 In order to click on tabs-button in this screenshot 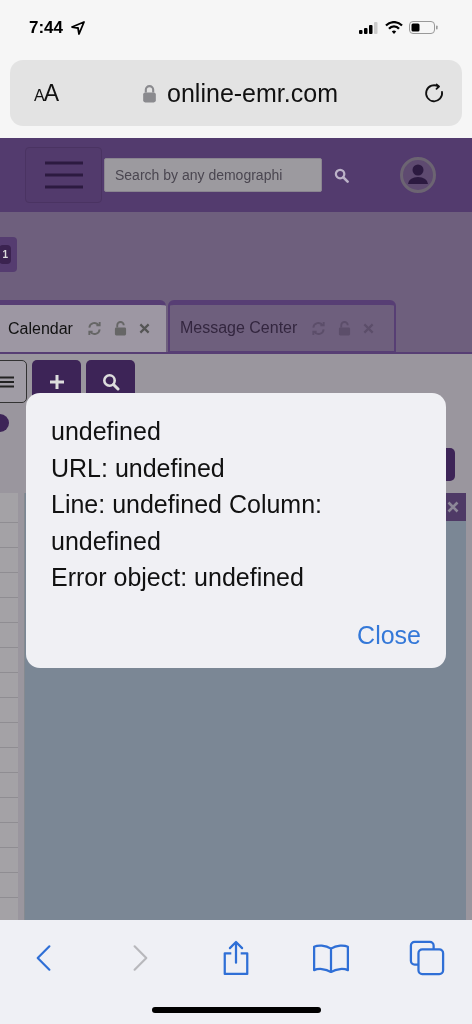, I will do `click(427, 958)`.